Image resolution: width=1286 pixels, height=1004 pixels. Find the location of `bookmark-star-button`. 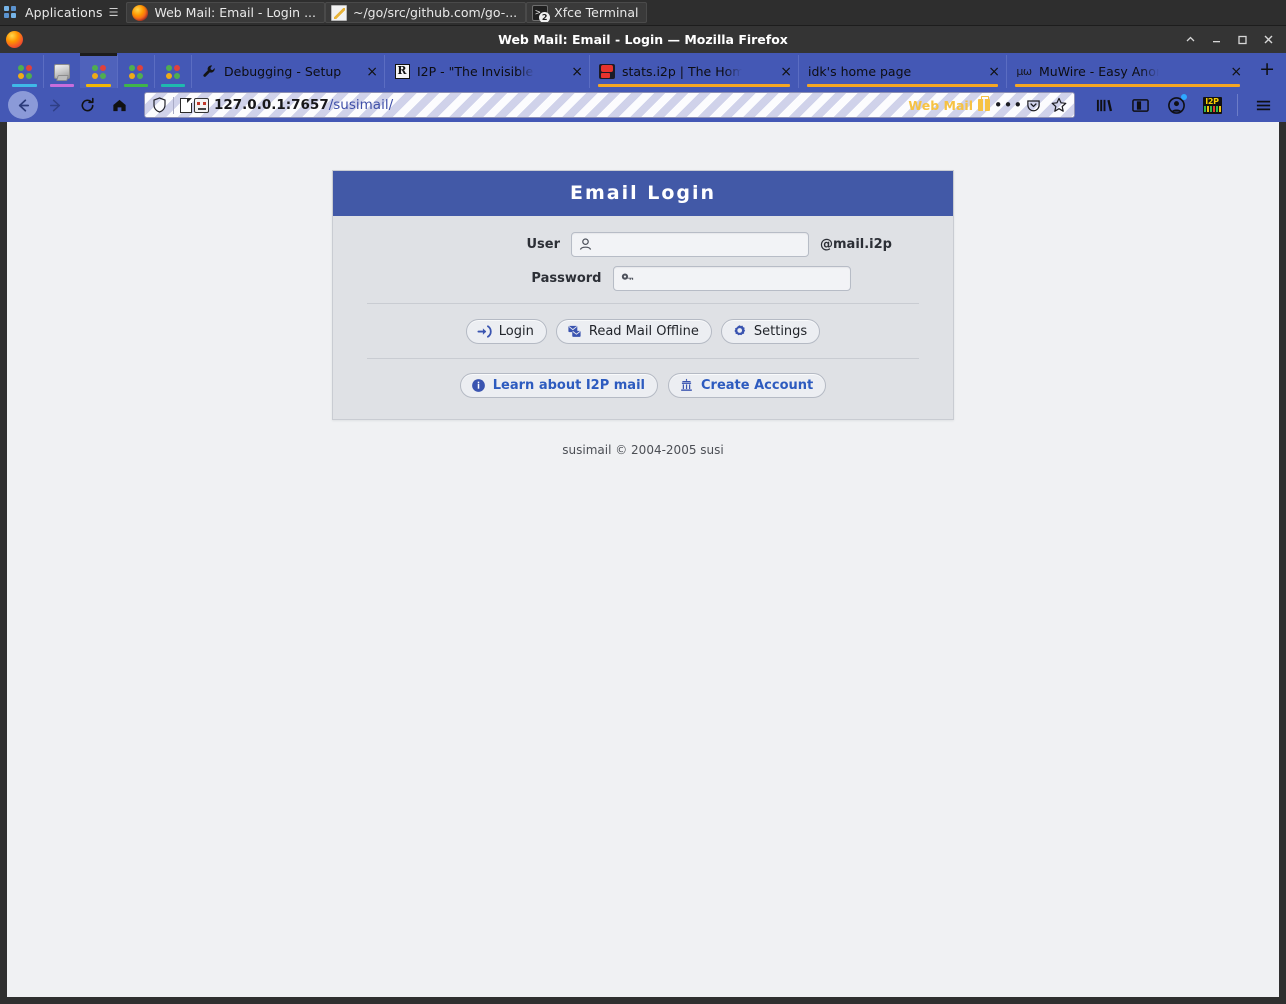

bookmark-star-button is located at coordinates (1058, 105).